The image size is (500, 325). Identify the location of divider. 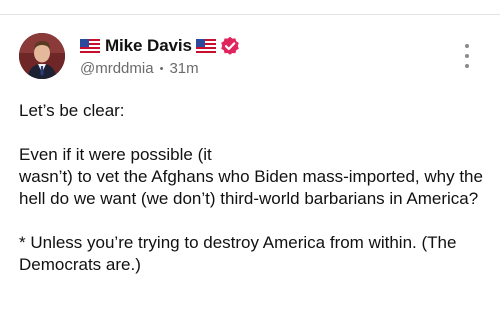
(250, 14).